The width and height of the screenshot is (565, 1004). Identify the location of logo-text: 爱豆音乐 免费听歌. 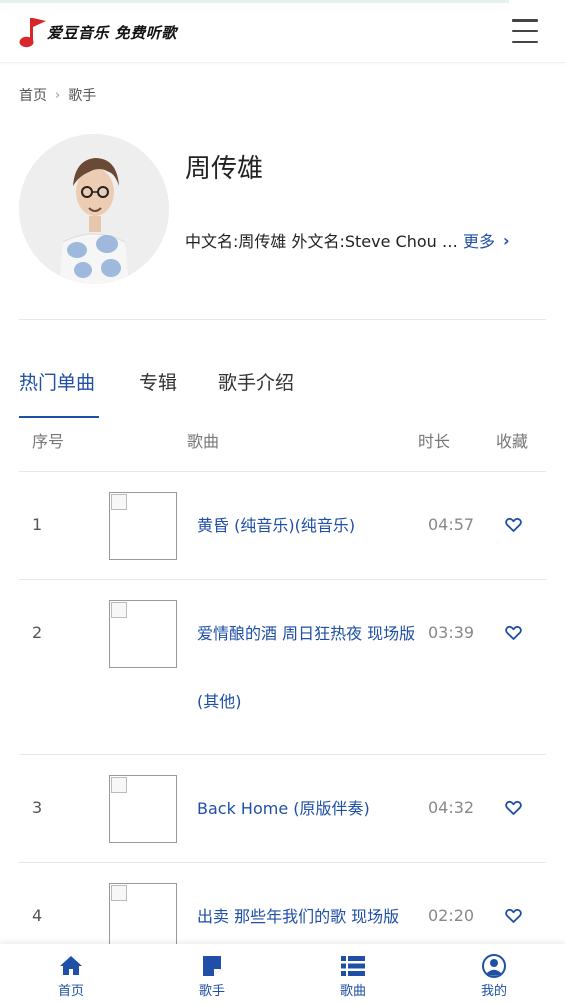
(112, 32).